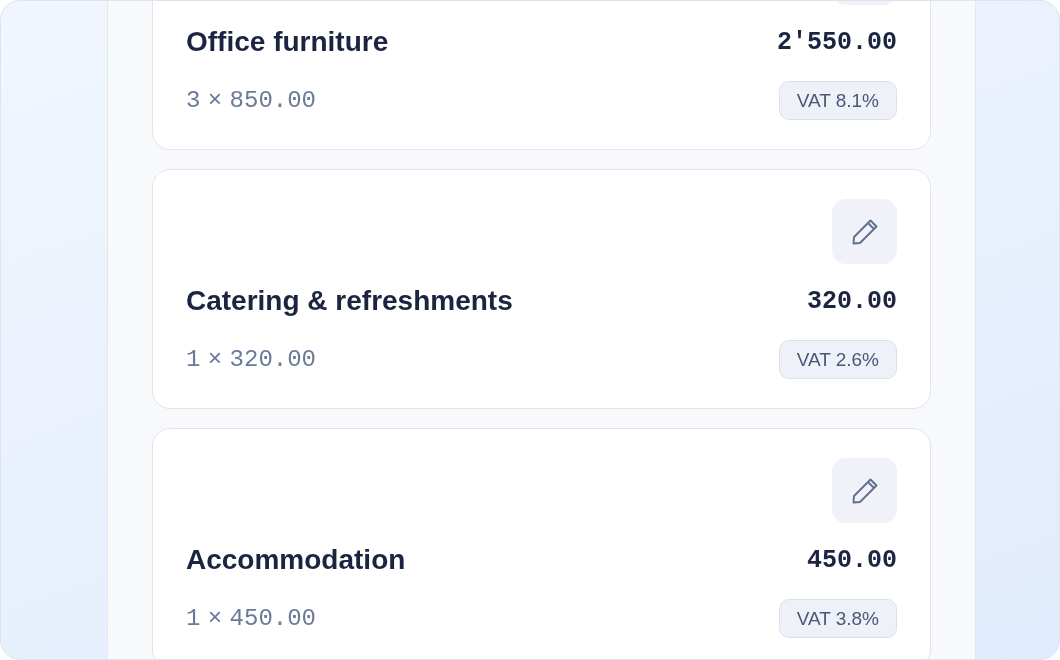 This screenshot has height=660, width=1060. I want to click on vat-rate-tag: VAT 8.1%, so click(837, 100).